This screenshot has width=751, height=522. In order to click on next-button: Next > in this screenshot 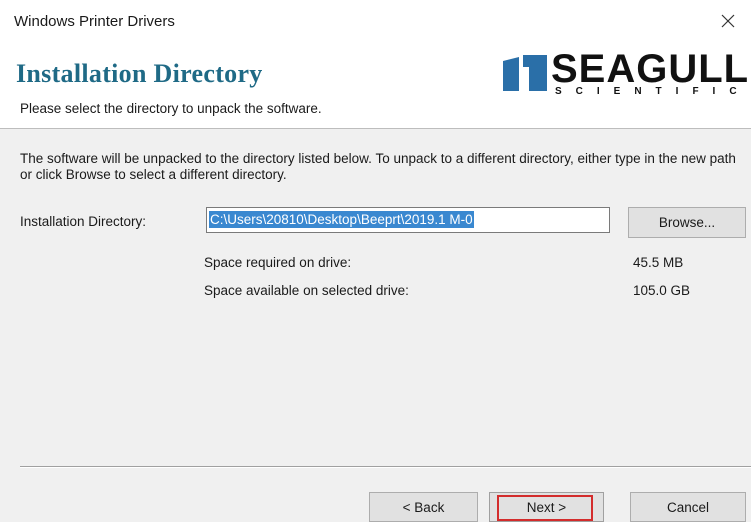, I will do `click(546, 507)`.